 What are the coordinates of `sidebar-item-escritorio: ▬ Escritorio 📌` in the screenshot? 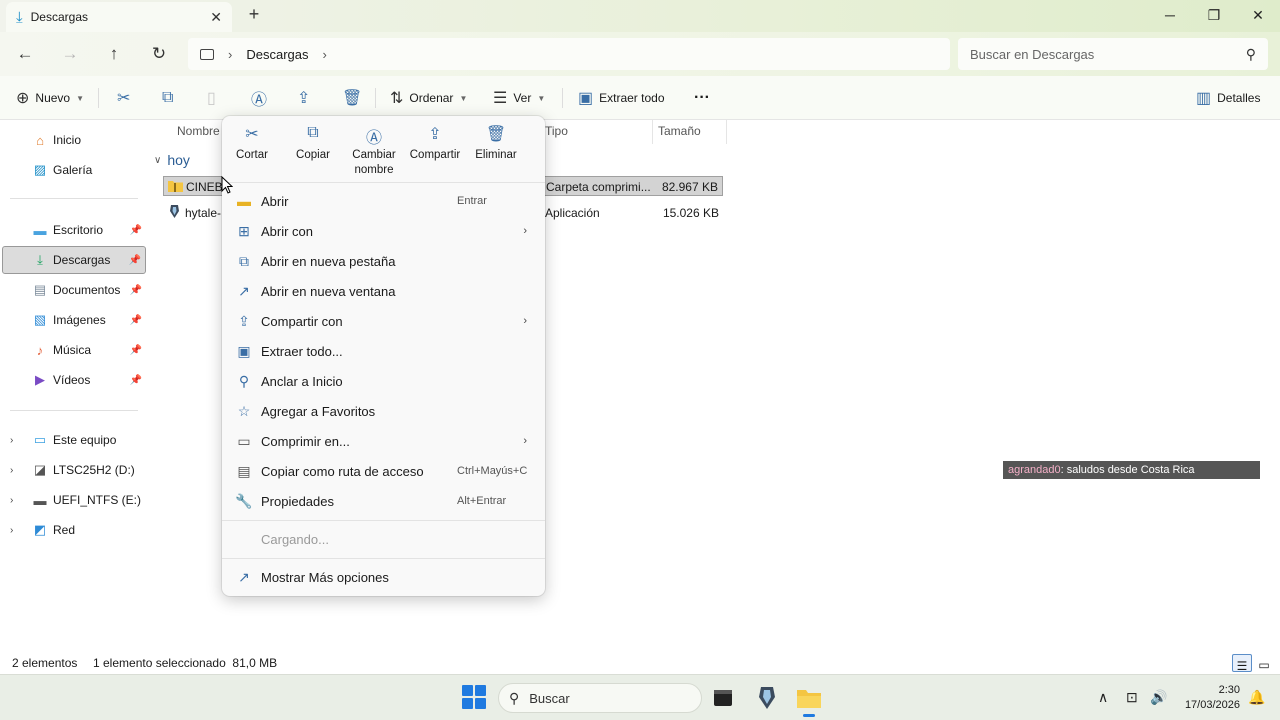 It's located at (74, 230).